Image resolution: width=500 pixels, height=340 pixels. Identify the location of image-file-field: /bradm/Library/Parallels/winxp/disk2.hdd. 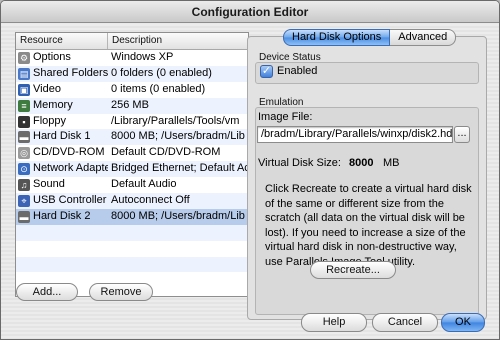
(355, 134).